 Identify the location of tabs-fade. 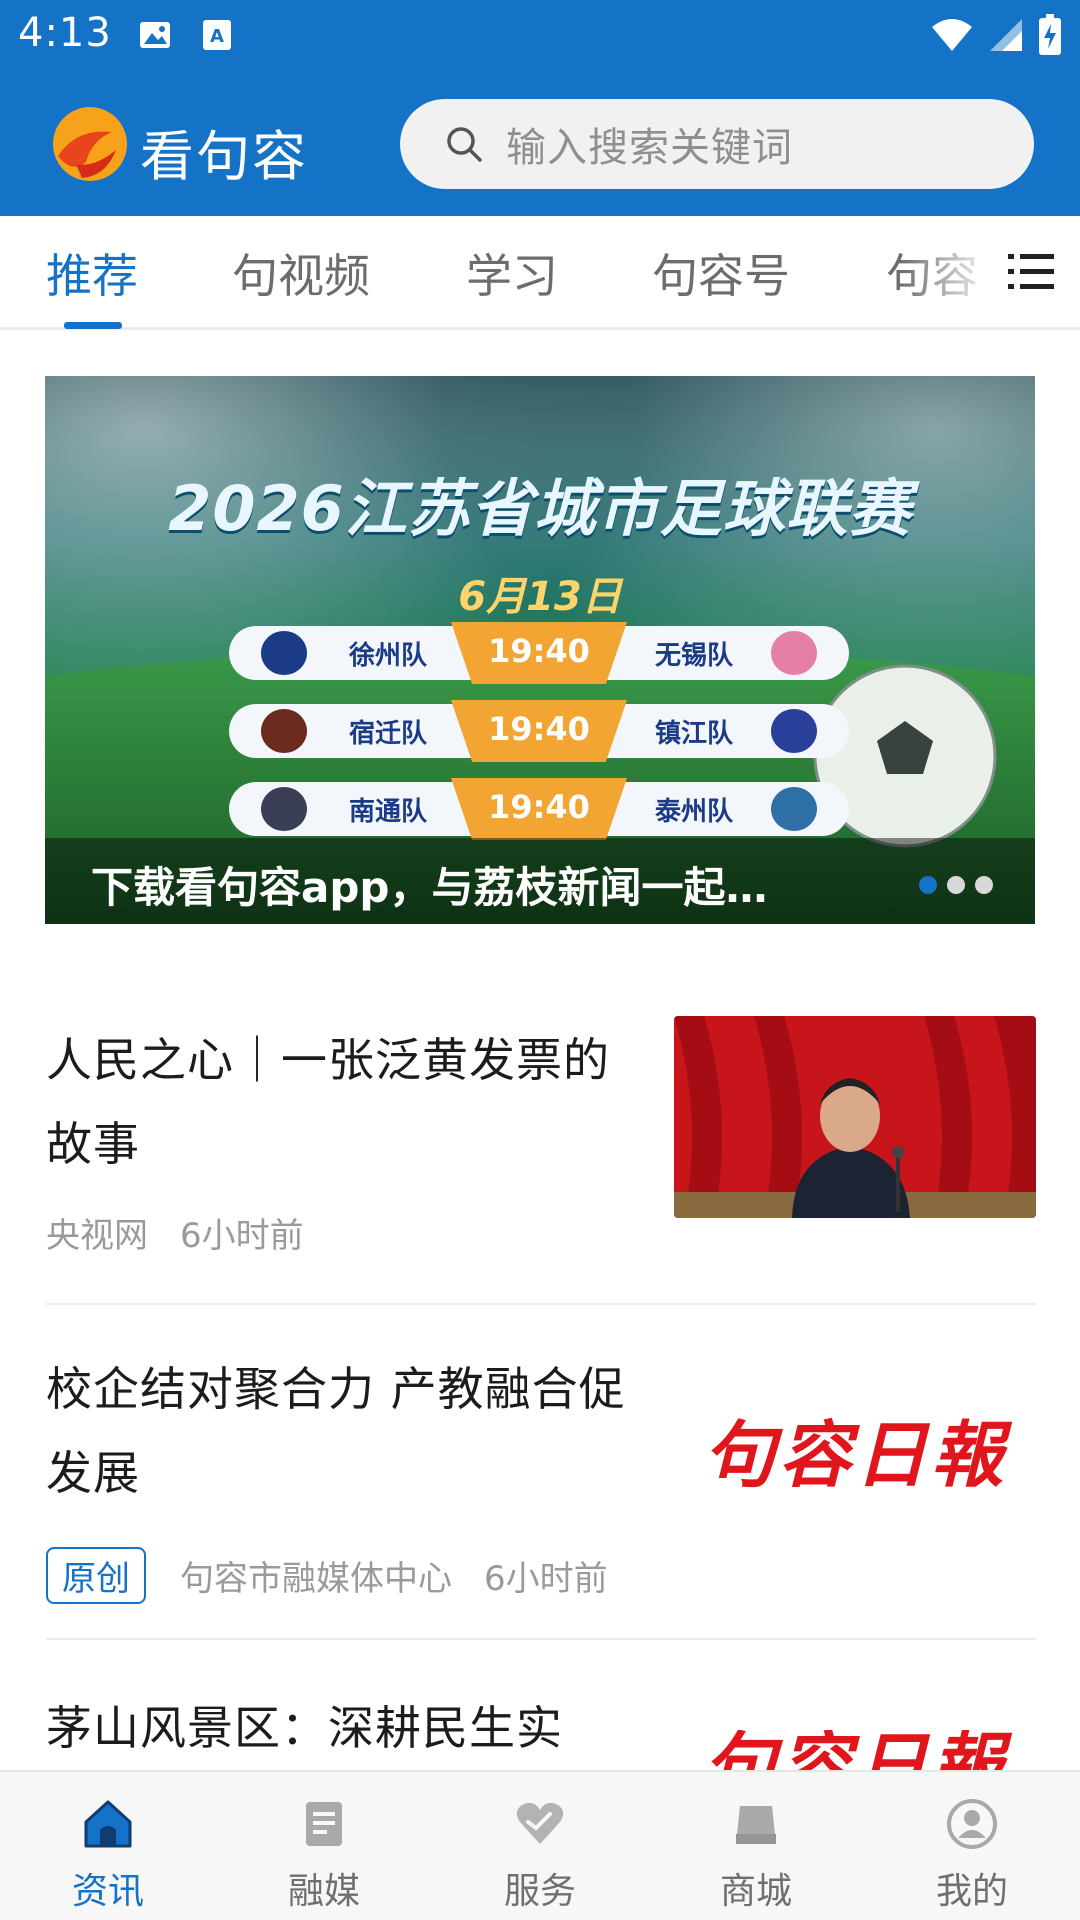
(960, 271).